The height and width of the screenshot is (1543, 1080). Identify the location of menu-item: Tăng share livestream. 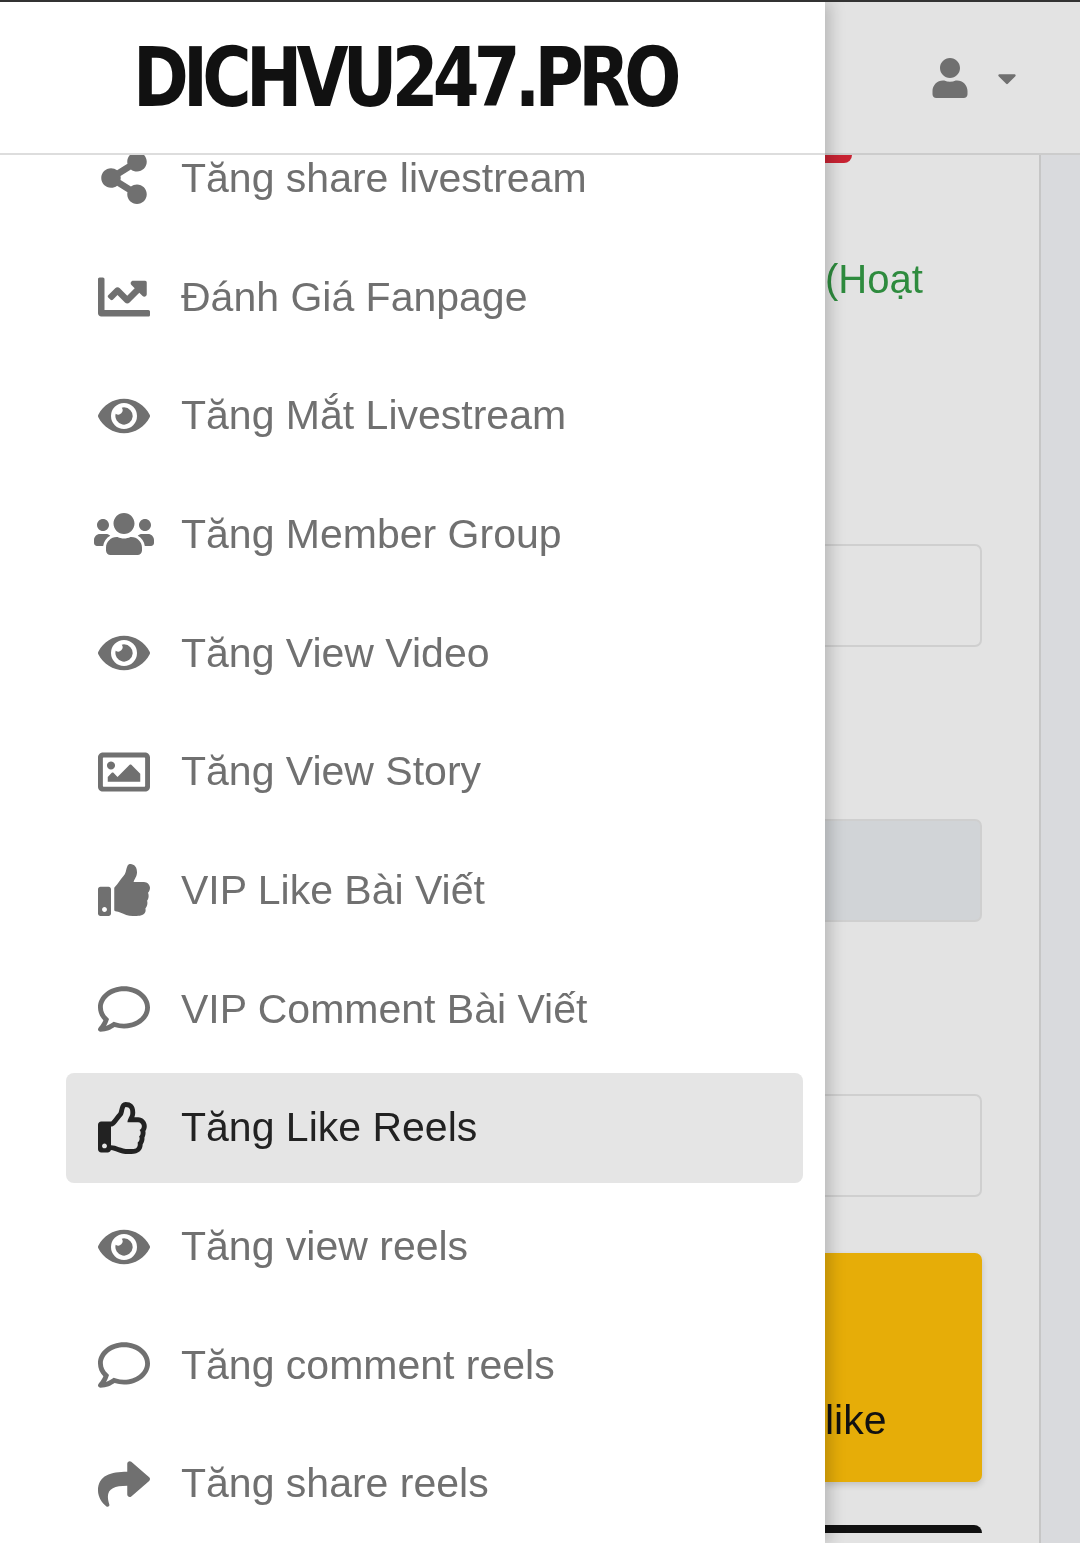
(434, 178).